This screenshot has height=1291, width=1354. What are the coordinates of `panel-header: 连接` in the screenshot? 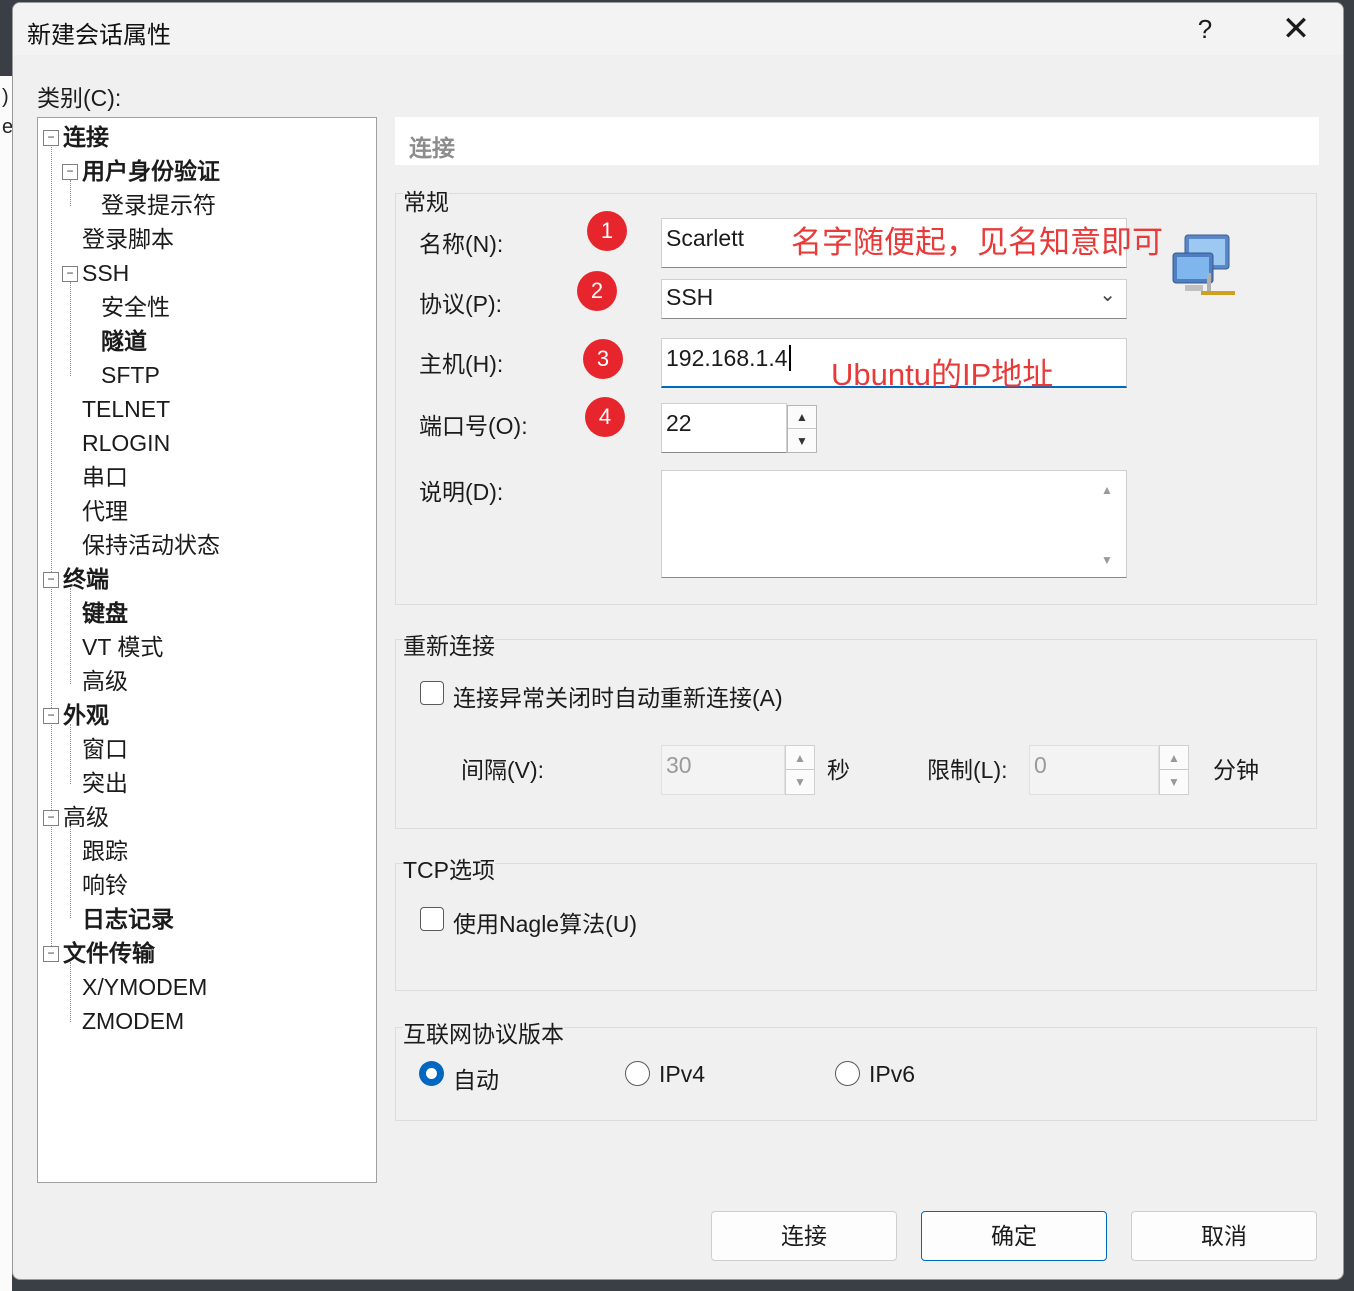 It's located at (857, 141).